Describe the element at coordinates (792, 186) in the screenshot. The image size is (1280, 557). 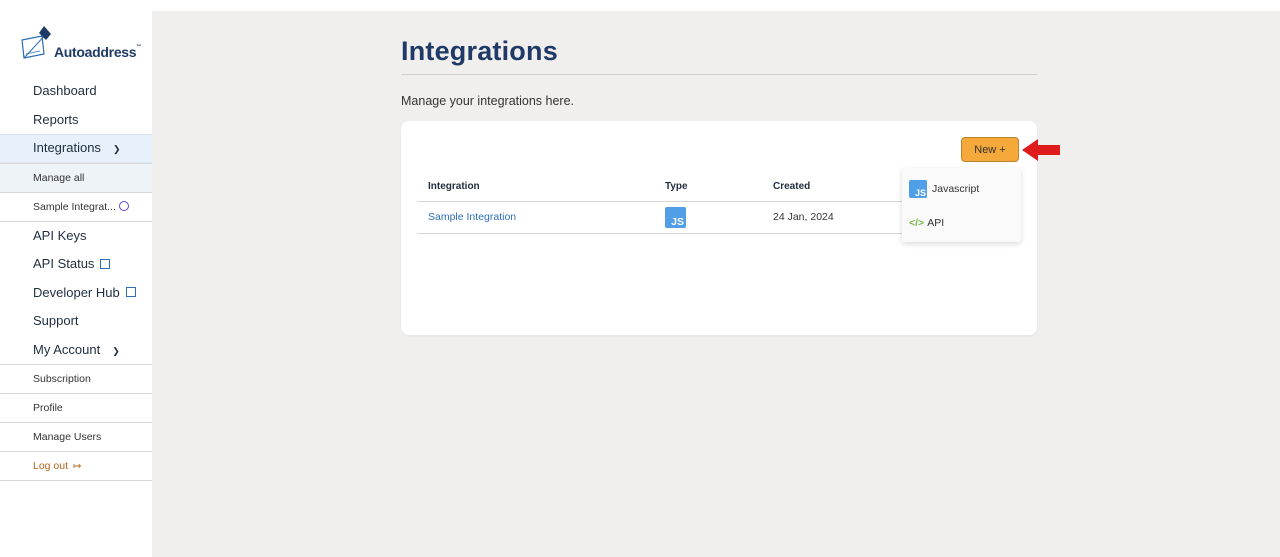
I see `column-header-created: Created` at that location.